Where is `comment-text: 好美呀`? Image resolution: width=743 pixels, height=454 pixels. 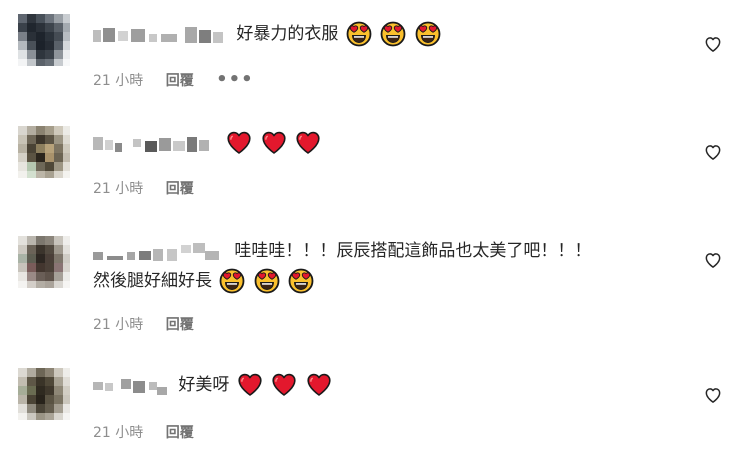 comment-text: 好美呀 is located at coordinates (204, 385).